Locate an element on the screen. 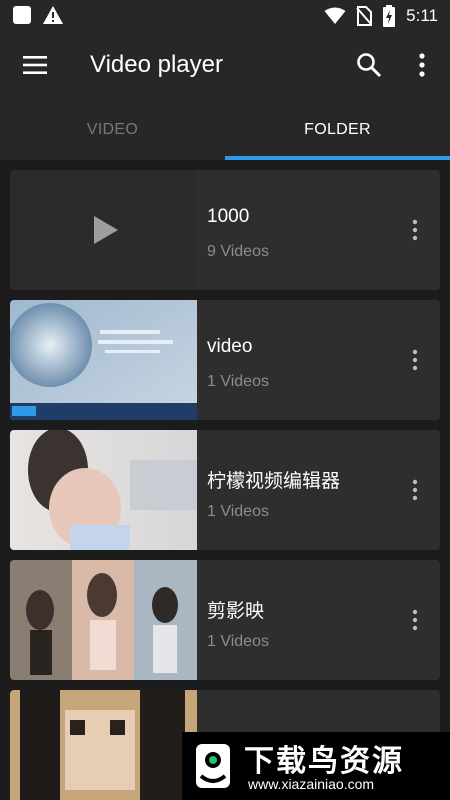 Image resolution: width=450 pixels, height=800 pixels. watermark-title: 下载鸟资源 is located at coordinates (324, 761).